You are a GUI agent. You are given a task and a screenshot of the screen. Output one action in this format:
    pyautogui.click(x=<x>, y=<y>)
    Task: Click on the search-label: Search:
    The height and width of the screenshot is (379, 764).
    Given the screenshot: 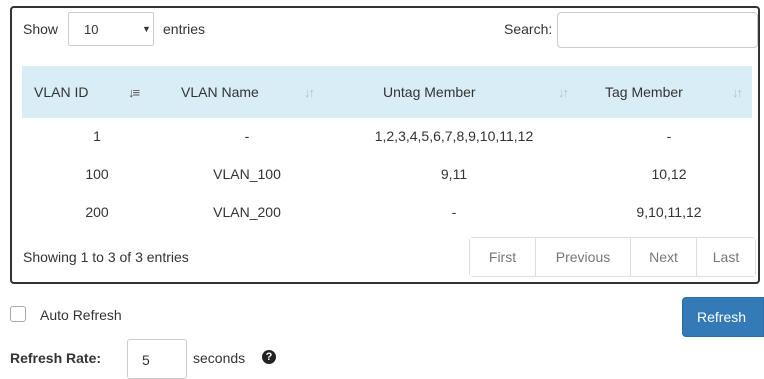 What is the action you would take?
    pyautogui.click(x=528, y=29)
    